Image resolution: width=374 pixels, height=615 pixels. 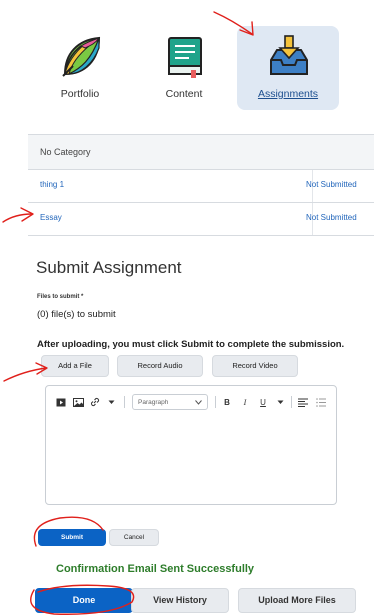 What do you see at coordinates (51, 217) in the screenshot?
I see `assignment-link-essay: Essay` at bounding box center [51, 217].